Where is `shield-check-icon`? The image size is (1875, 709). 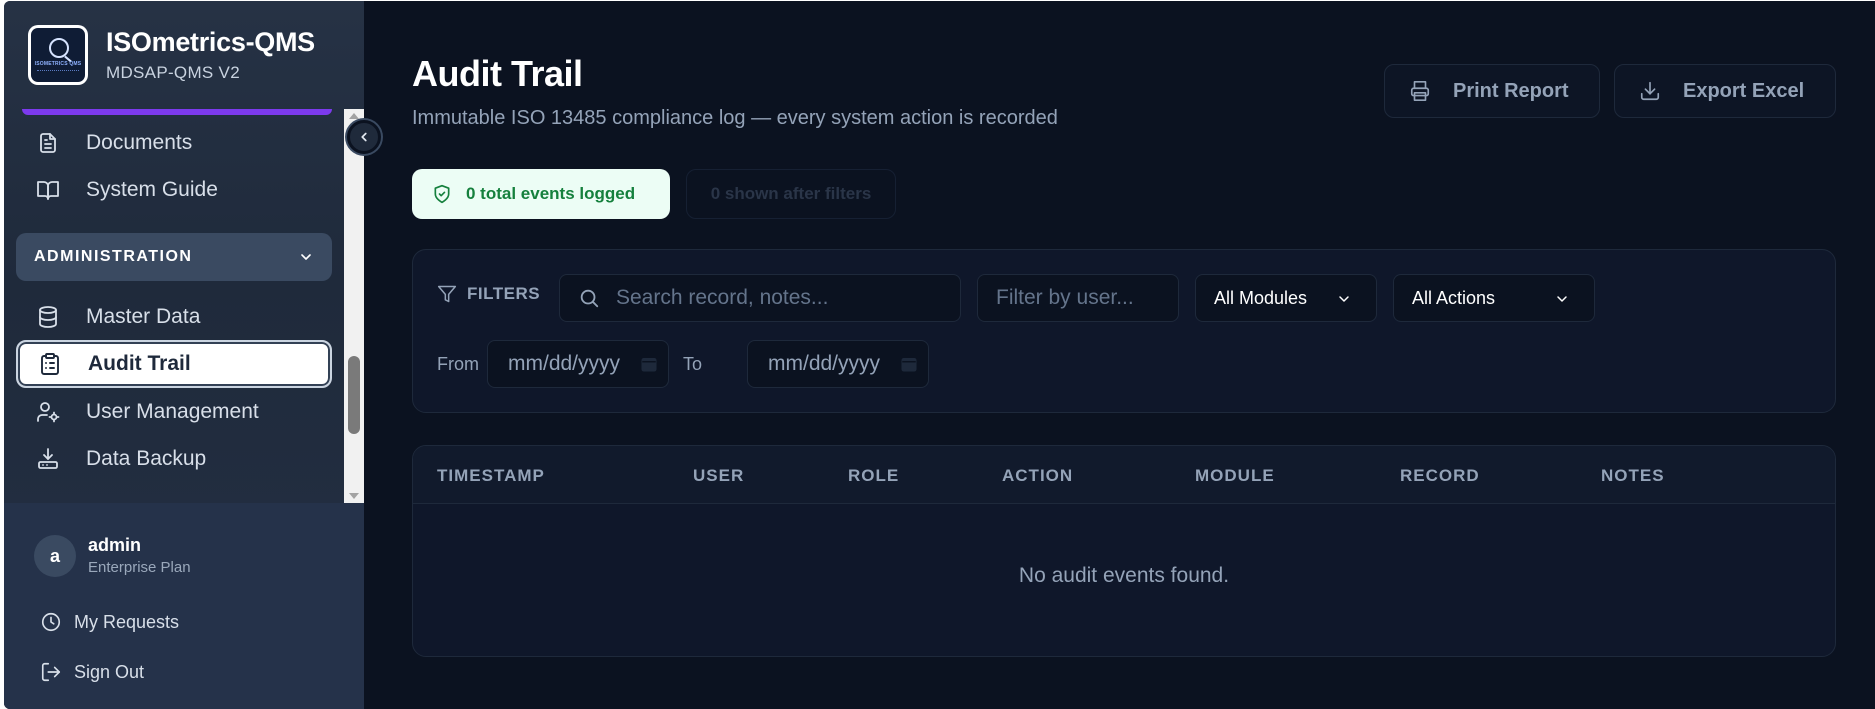 shield-check-icon is located at coordinates (442, 194).